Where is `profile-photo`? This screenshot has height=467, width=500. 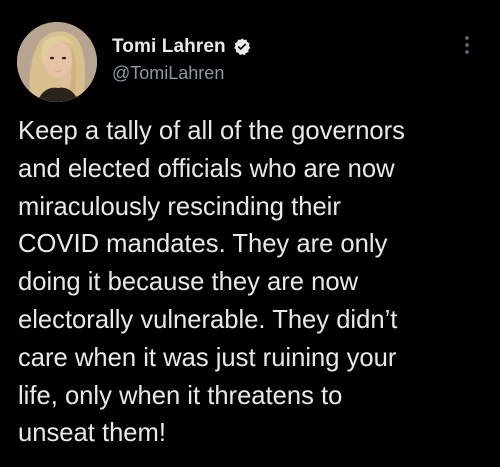 profile-photo is located at coordinates (57, 62).